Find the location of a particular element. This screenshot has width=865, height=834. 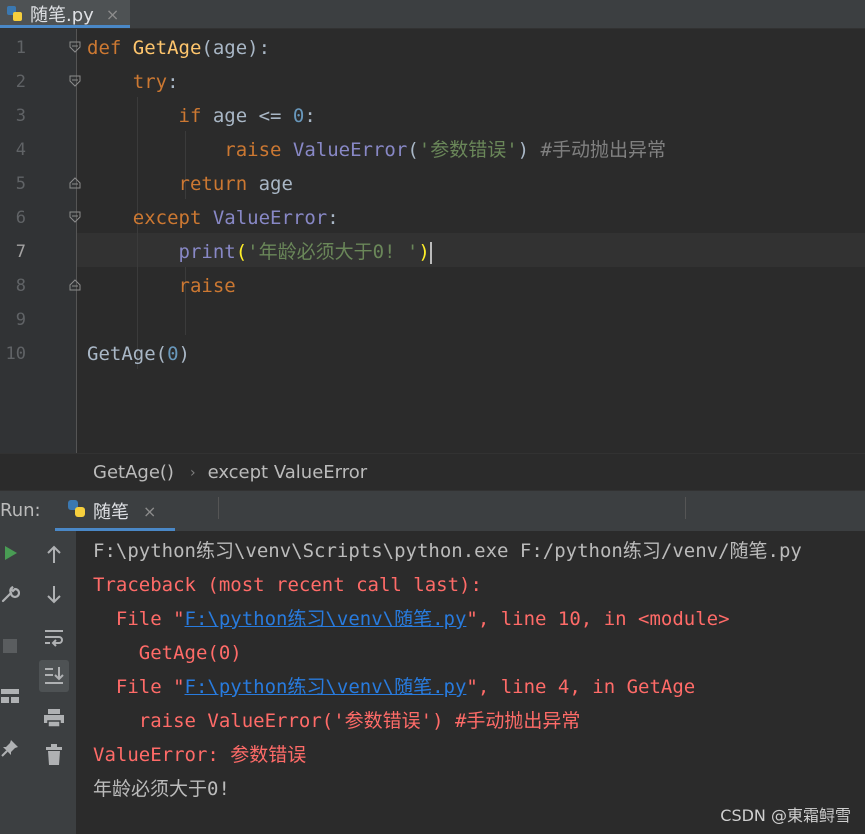

breadcrumb: GetAge() › except ValueError is located at coordinates (432, 472).